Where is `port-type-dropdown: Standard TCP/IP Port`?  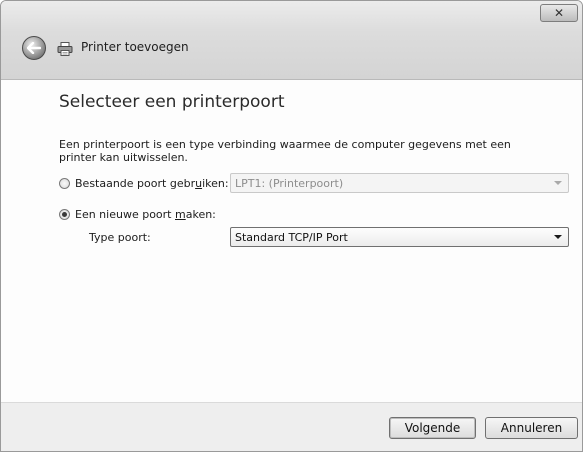
port-type-dropdown: Standard TCP/IP Port is located at coordinates (399, 237).